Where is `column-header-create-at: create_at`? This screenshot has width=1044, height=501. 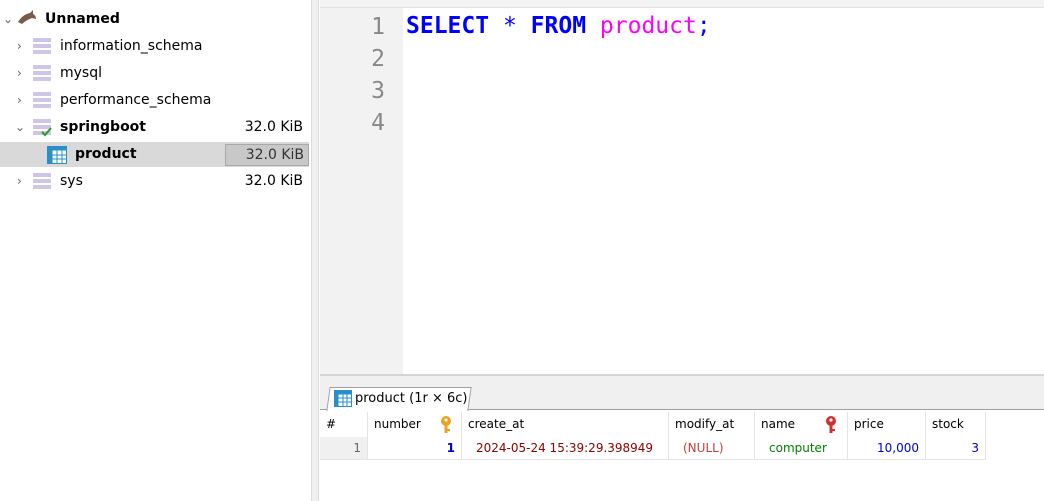
column-header-create-at: create_at is located at coordinates (565, 424).